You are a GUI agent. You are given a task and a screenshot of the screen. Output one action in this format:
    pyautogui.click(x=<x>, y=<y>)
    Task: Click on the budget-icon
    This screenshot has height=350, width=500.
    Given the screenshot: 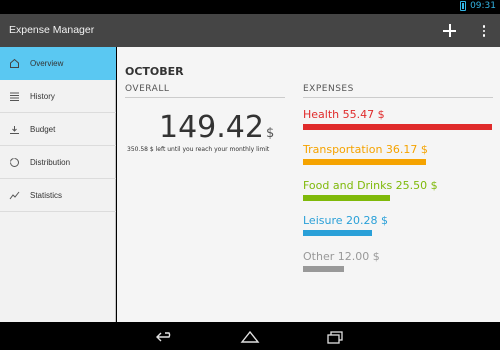 What is the action you would take?
    pyautogui.click(x=14, y=129)
    